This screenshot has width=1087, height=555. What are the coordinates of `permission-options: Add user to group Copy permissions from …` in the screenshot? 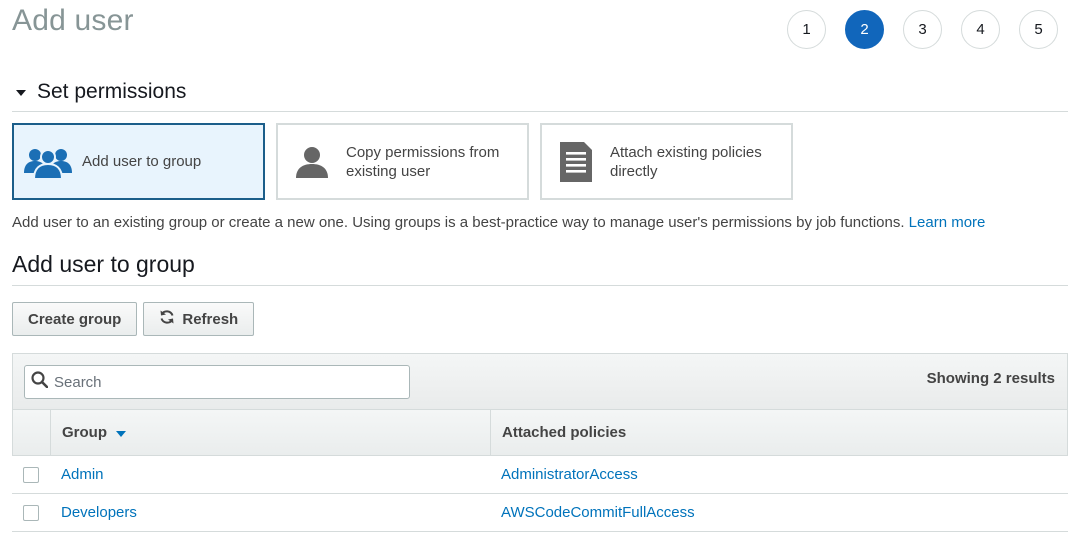 It's located at (402, 161).